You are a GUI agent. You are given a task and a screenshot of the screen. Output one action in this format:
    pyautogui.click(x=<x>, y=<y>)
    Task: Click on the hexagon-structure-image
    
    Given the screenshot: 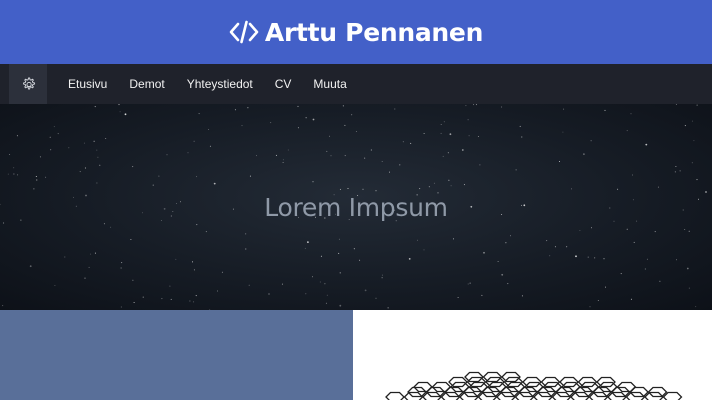 What is the action you would take?
    pyautogui.click(x=534, y=385)
    